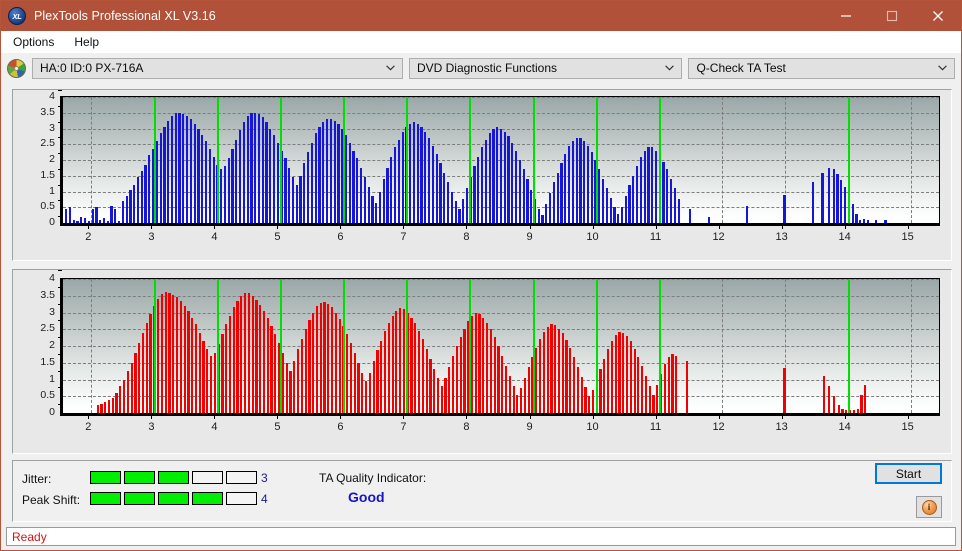  What do you see at coordinates (892, 16) in the screenshot?
I see `maximize-icon` at bounding box center [892, 16].